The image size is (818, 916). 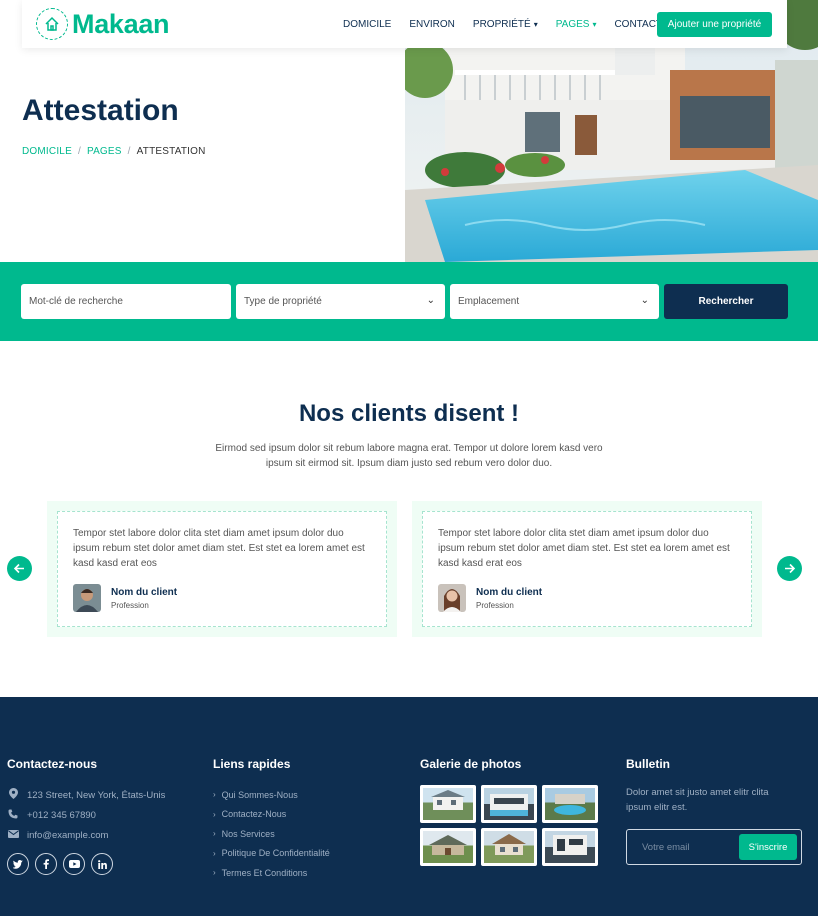 I want to click on footer-link: › Termes Et Conditions, so click(x=271, y=873).